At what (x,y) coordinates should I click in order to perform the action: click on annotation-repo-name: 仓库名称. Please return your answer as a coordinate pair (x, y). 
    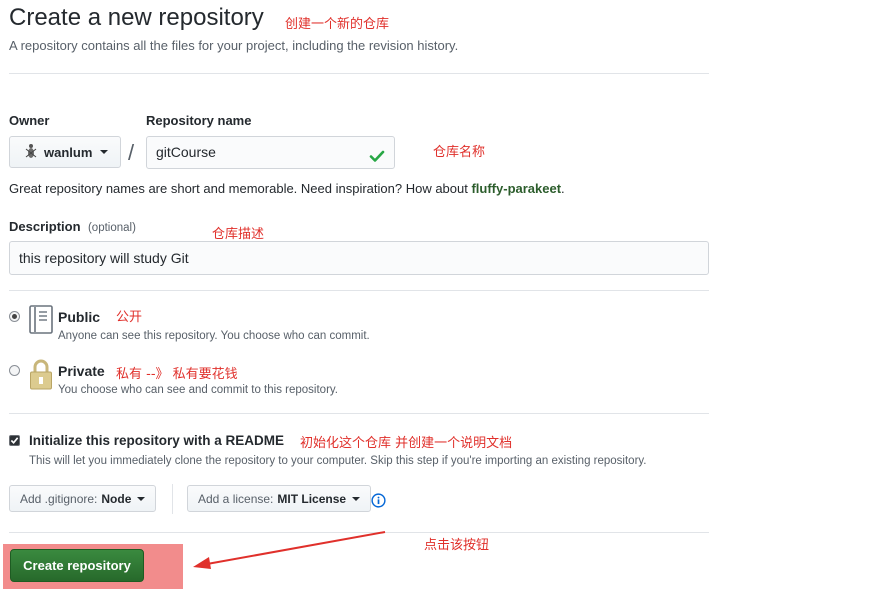
    Looking at the image, I should click on (459, 152).